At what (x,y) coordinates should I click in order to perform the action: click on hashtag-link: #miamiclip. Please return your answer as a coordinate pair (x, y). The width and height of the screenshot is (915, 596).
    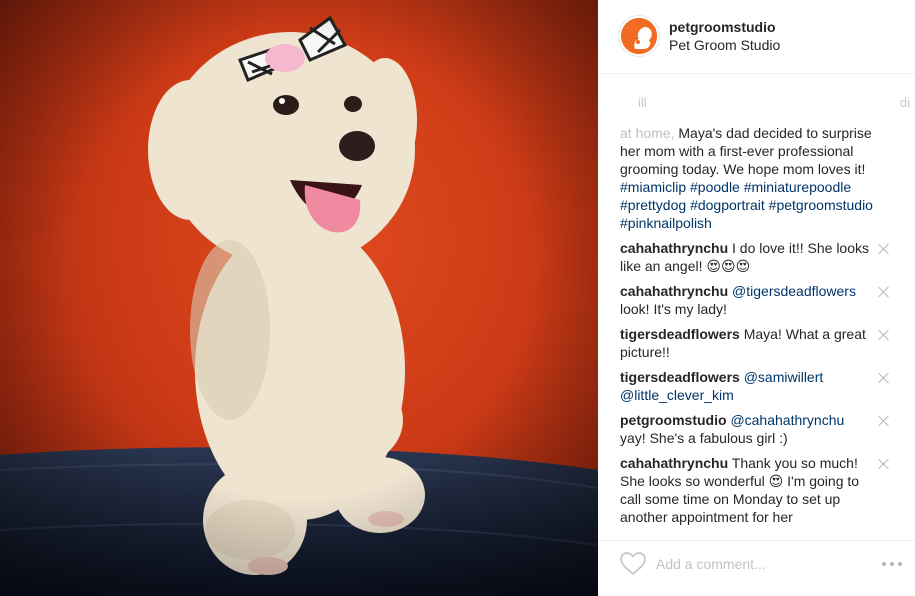
    Looking at the image, I should click on (653, 187).